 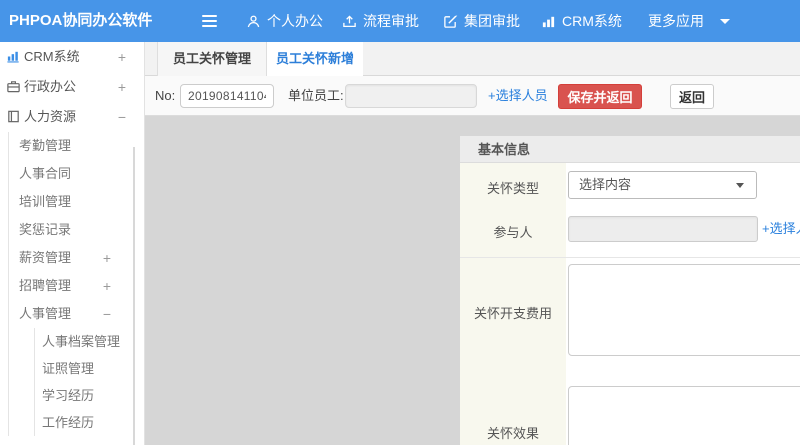 I want to click on nav-item-crm-system: CRM系统, so click(x=581, y=21).